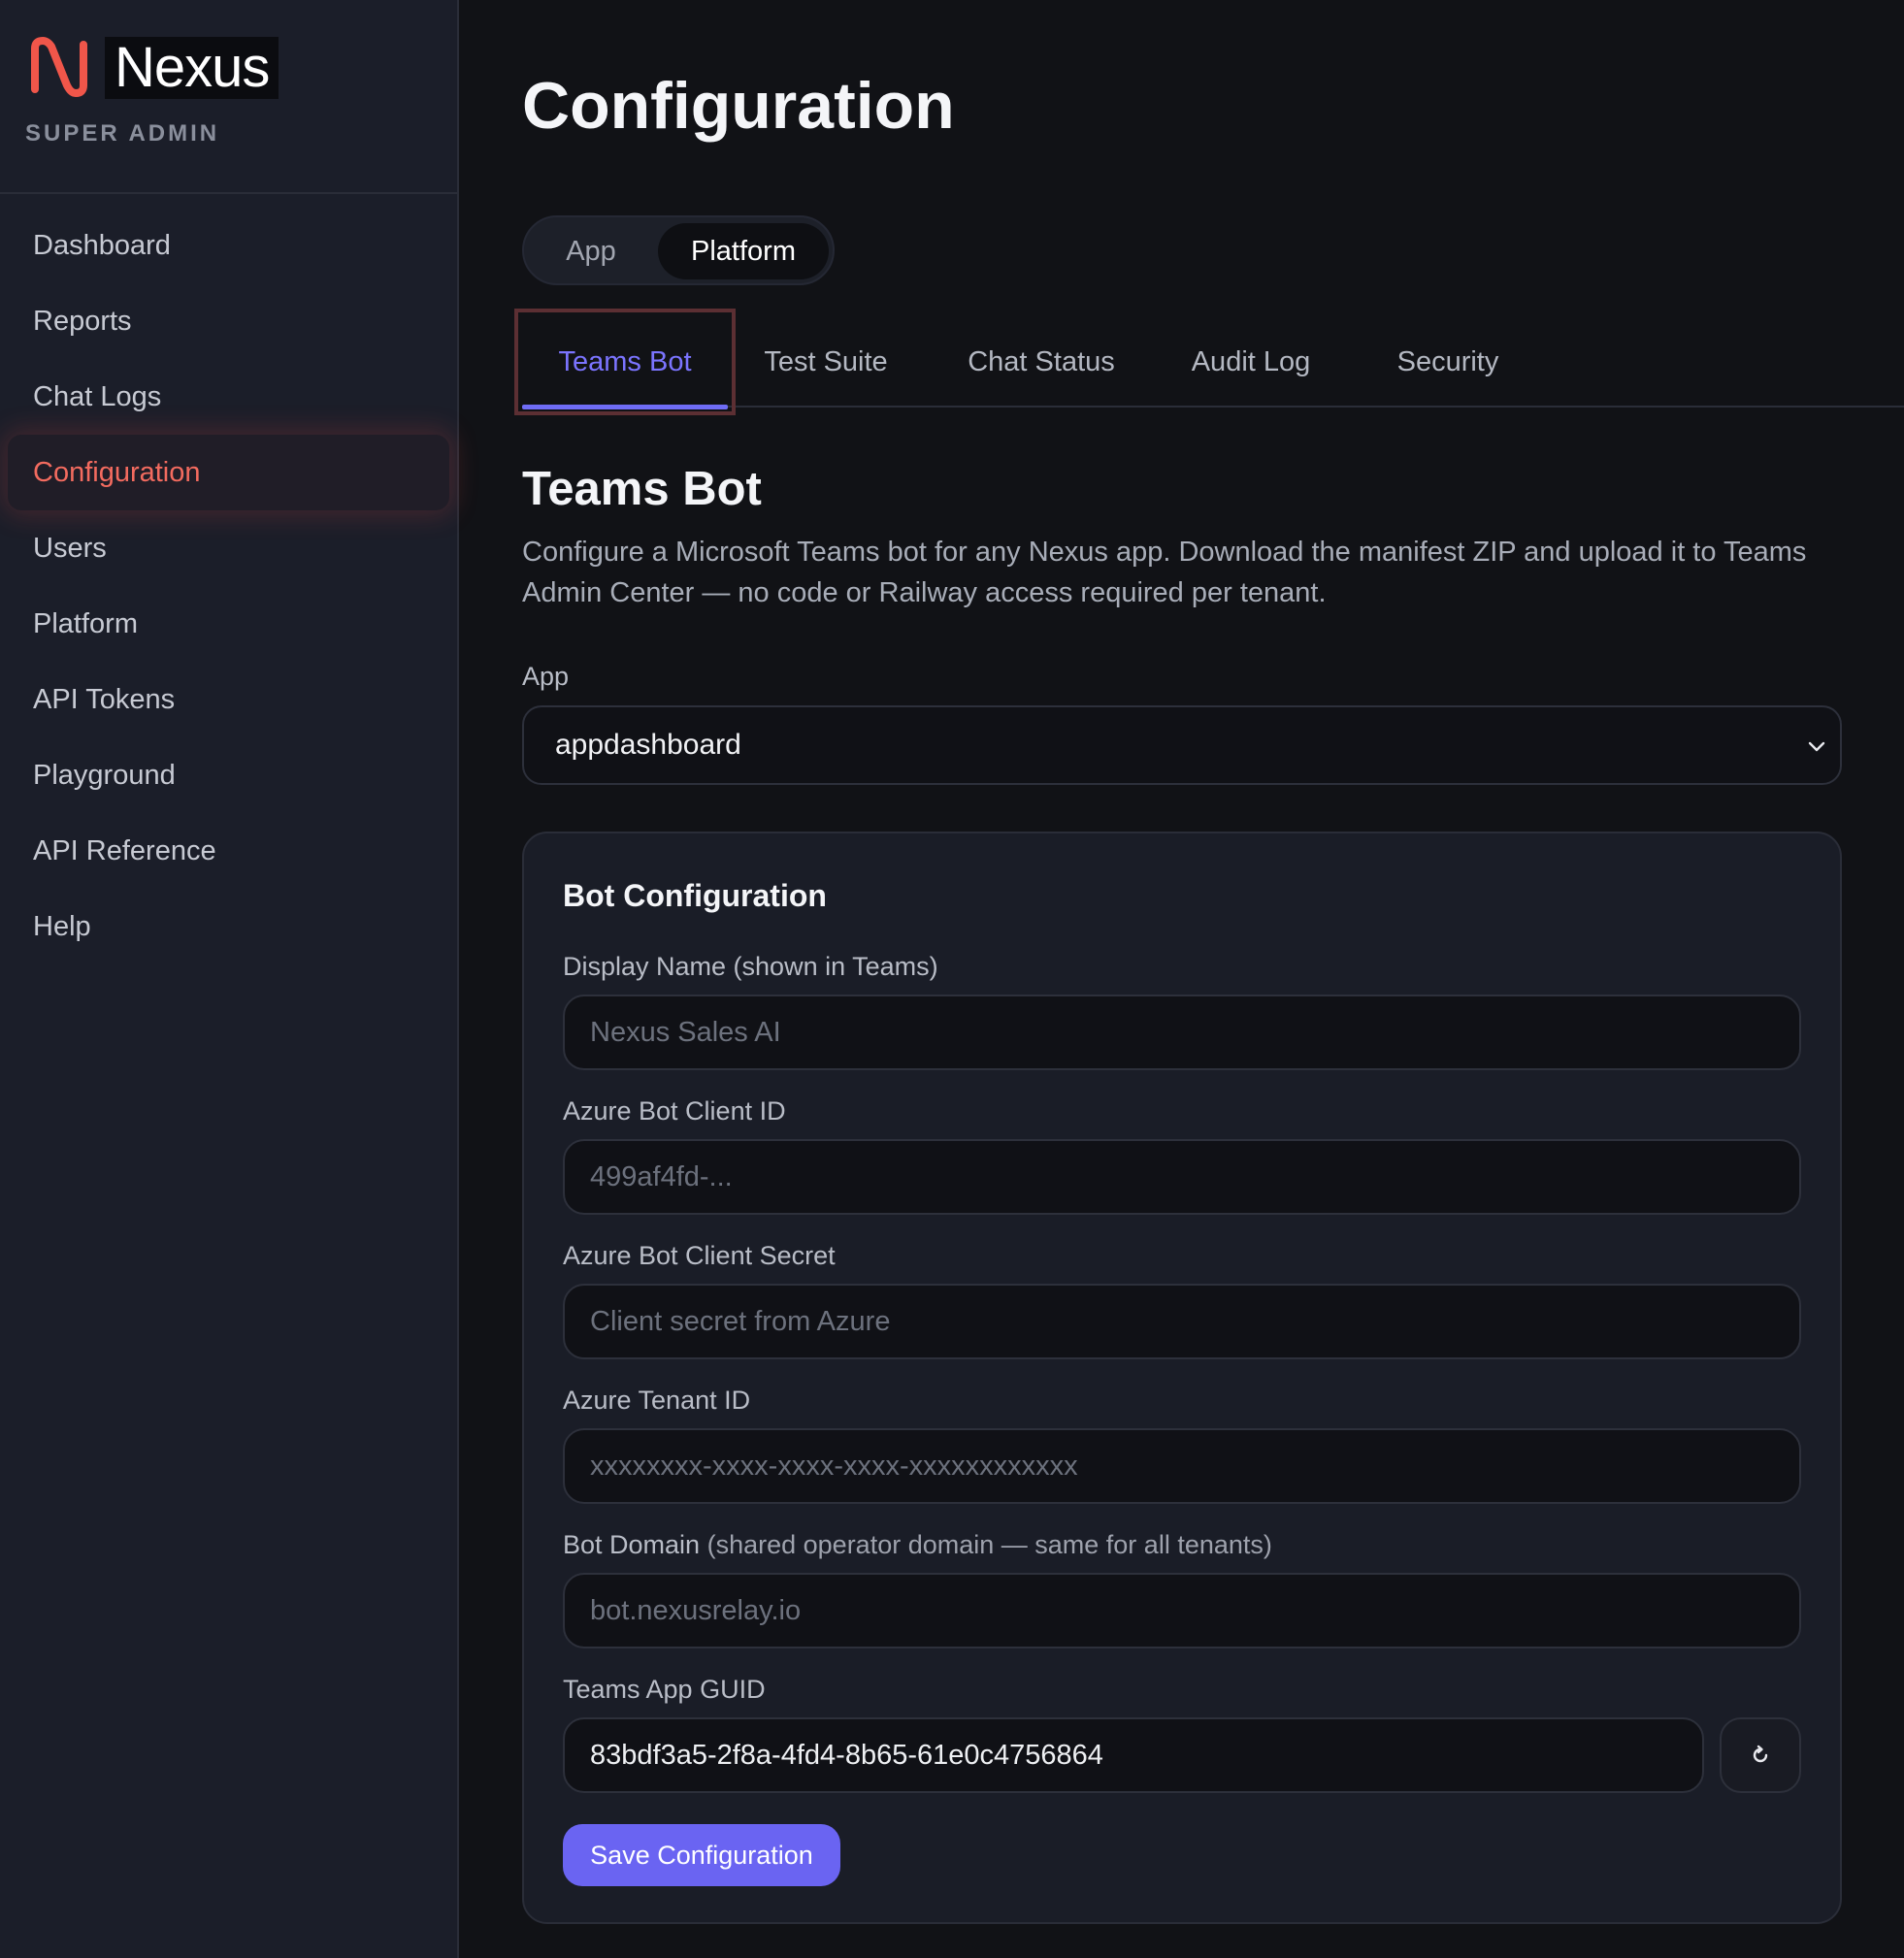  Describe the element at coordinates (228, 851) in the screenshot. I see `sidebar-item-api-reference: API Reference` at that location.